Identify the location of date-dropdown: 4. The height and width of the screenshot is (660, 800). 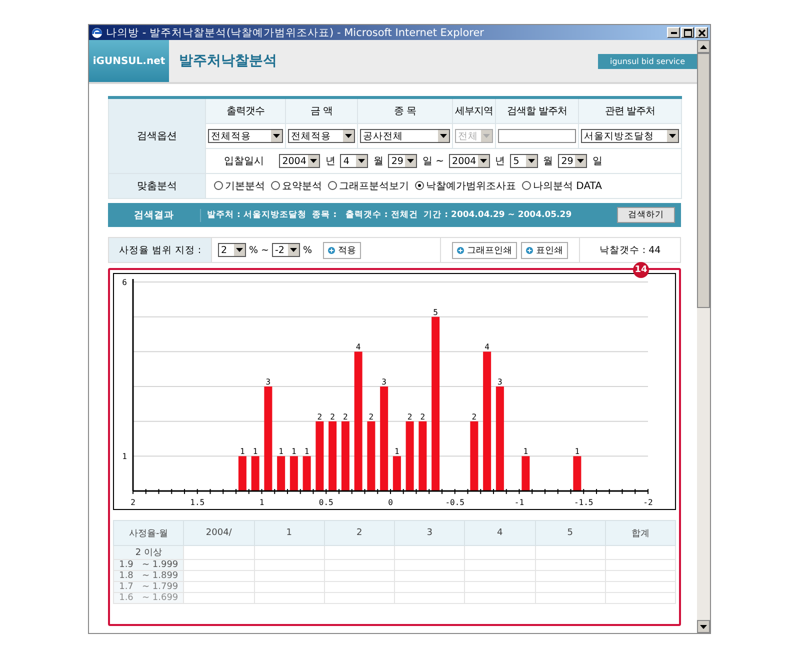
(354, 161).